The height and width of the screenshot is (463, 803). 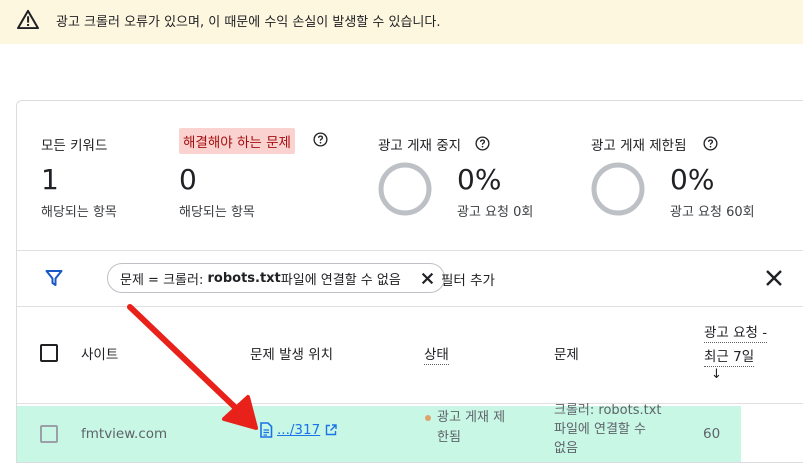 I want to click on row-status-line2: 한됨, so click(x=449, y=437).